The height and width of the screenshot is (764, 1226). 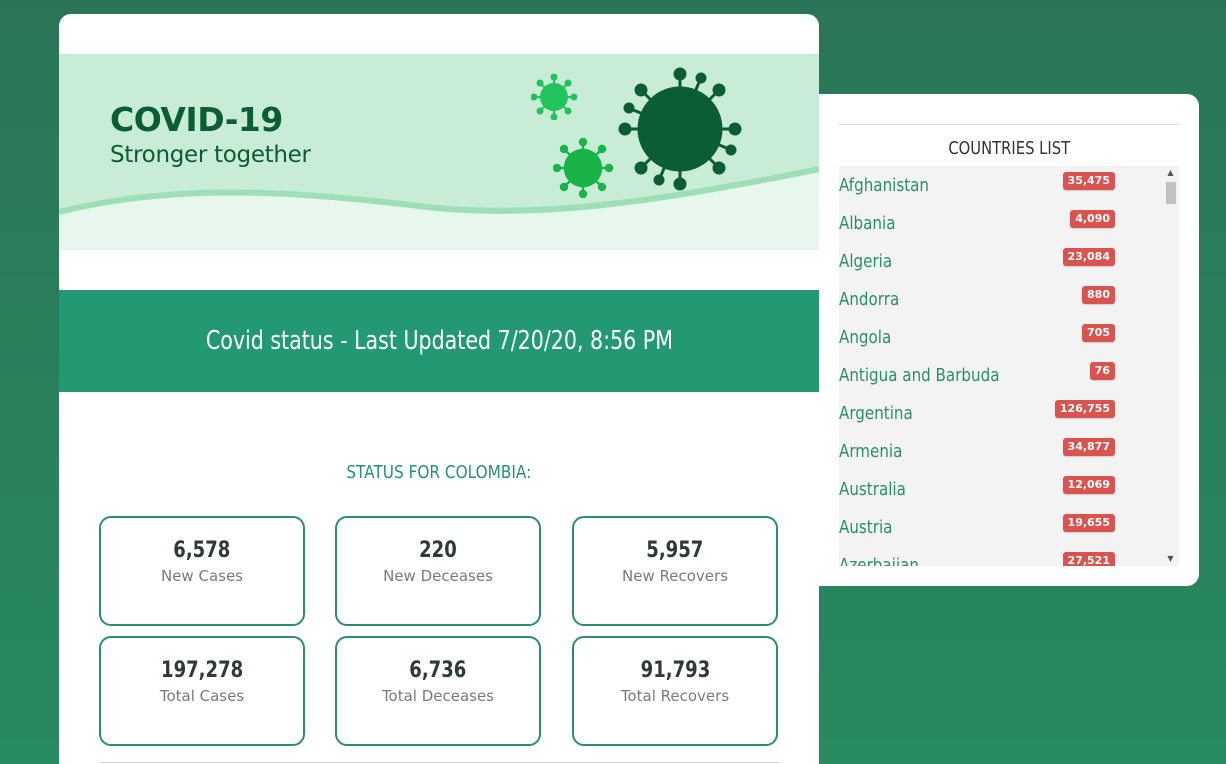 I want to click on country-name: Algeria, so click(x=865, y=261).